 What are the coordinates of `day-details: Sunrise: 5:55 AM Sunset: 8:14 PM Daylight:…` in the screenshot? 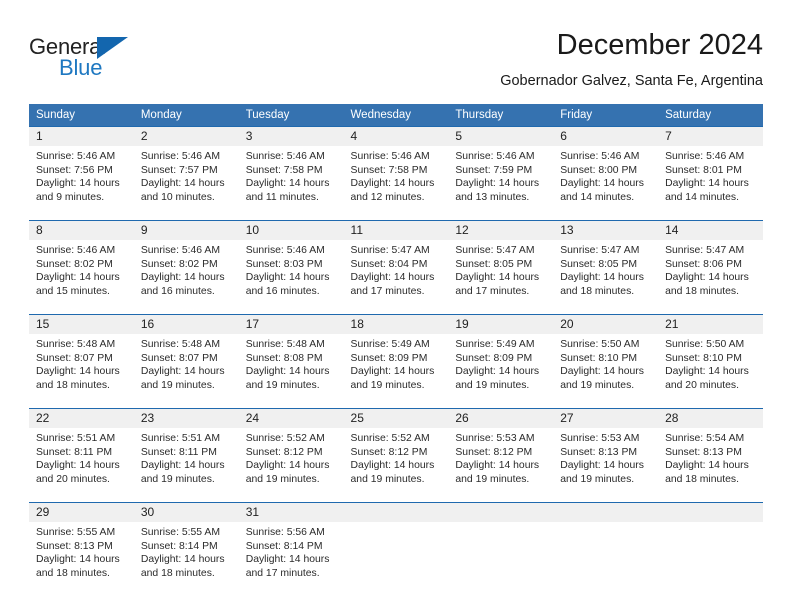 It's located at (186, 551).